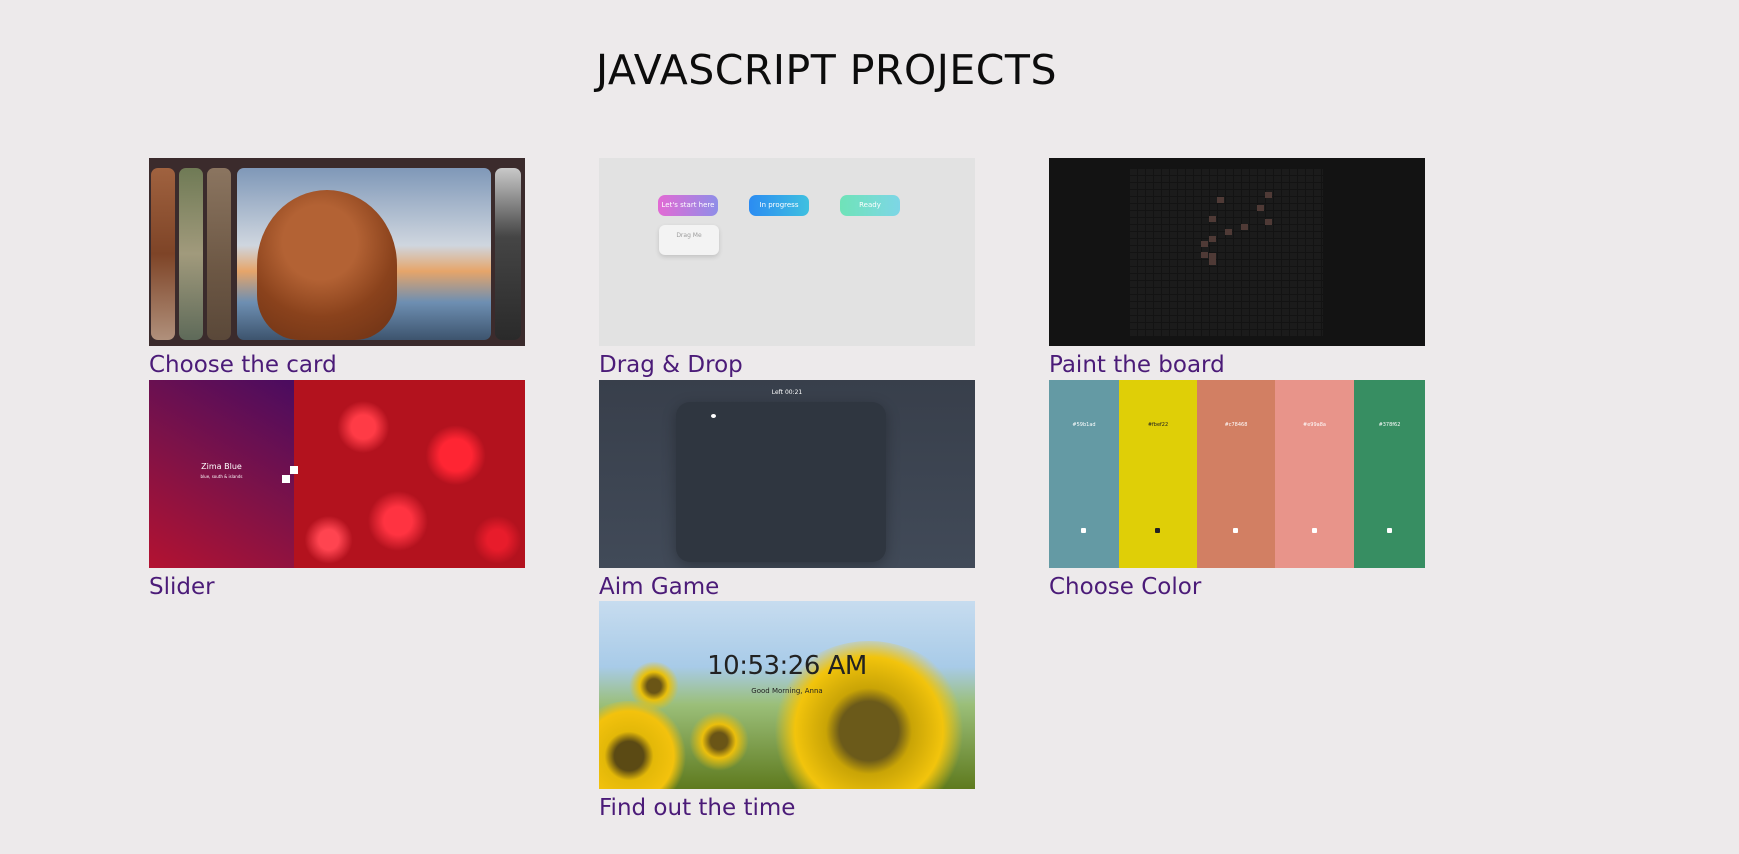  I want to click on color-swatch: #c78468, so click(1236, 474).